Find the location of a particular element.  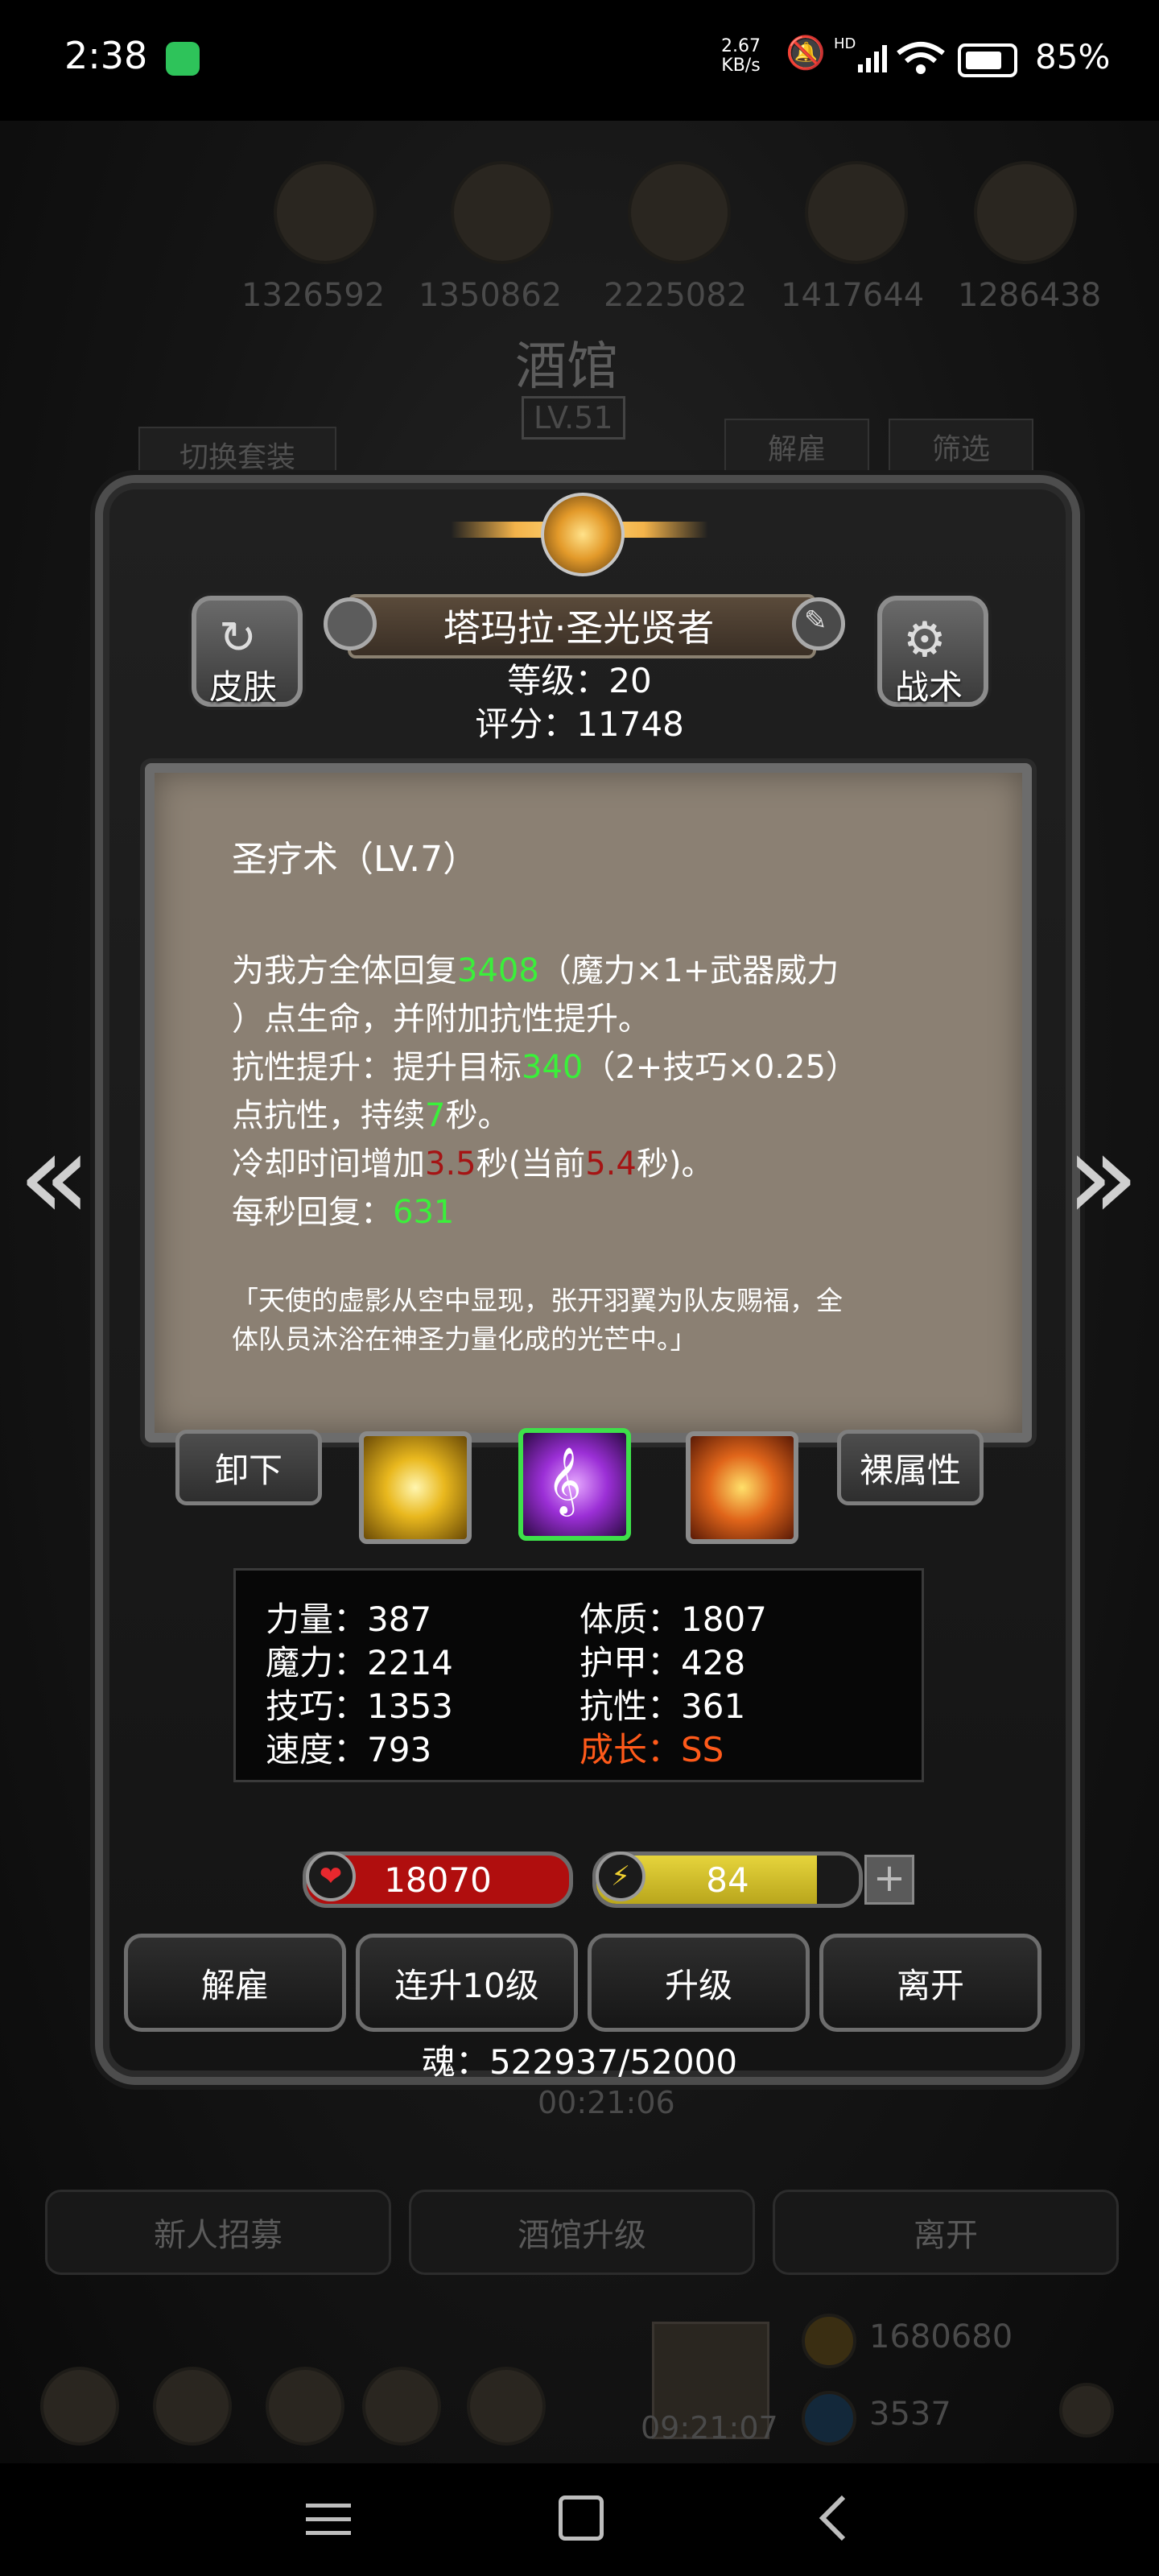

bg-tavern-upgrade-button: 酒馆升级 is located at coordinates (582, 2232).